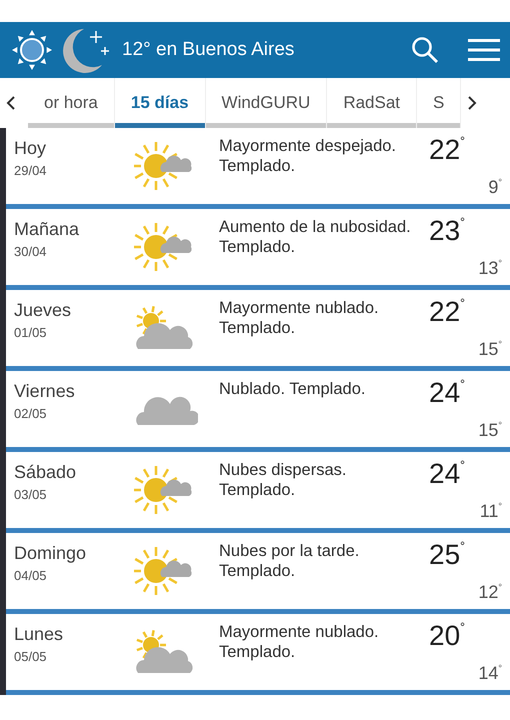 The width and height of the screenshot is (510, 720). I want to click on forecast-row: Domingo 04/05 Nubes por la tarde. Templado. 25$^{°}$ 12$^{°}$, so click(258, 573).